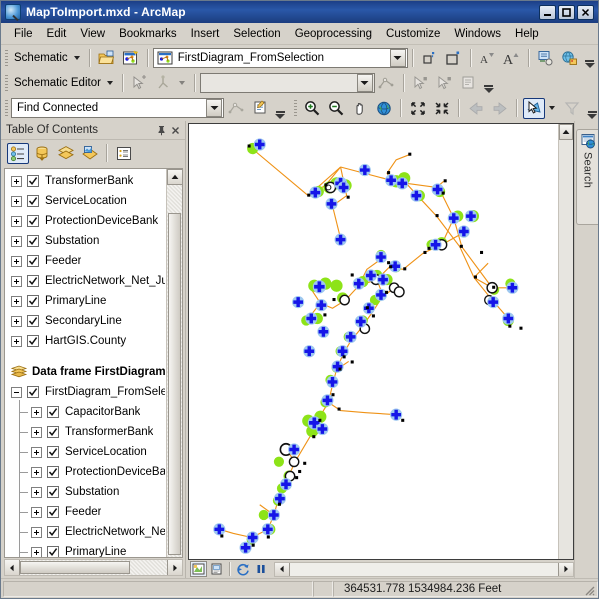 Image resolution: width=599 pixels, height=599 pixels. I want to click on schematic-attributes-icon, so click(469, 82).